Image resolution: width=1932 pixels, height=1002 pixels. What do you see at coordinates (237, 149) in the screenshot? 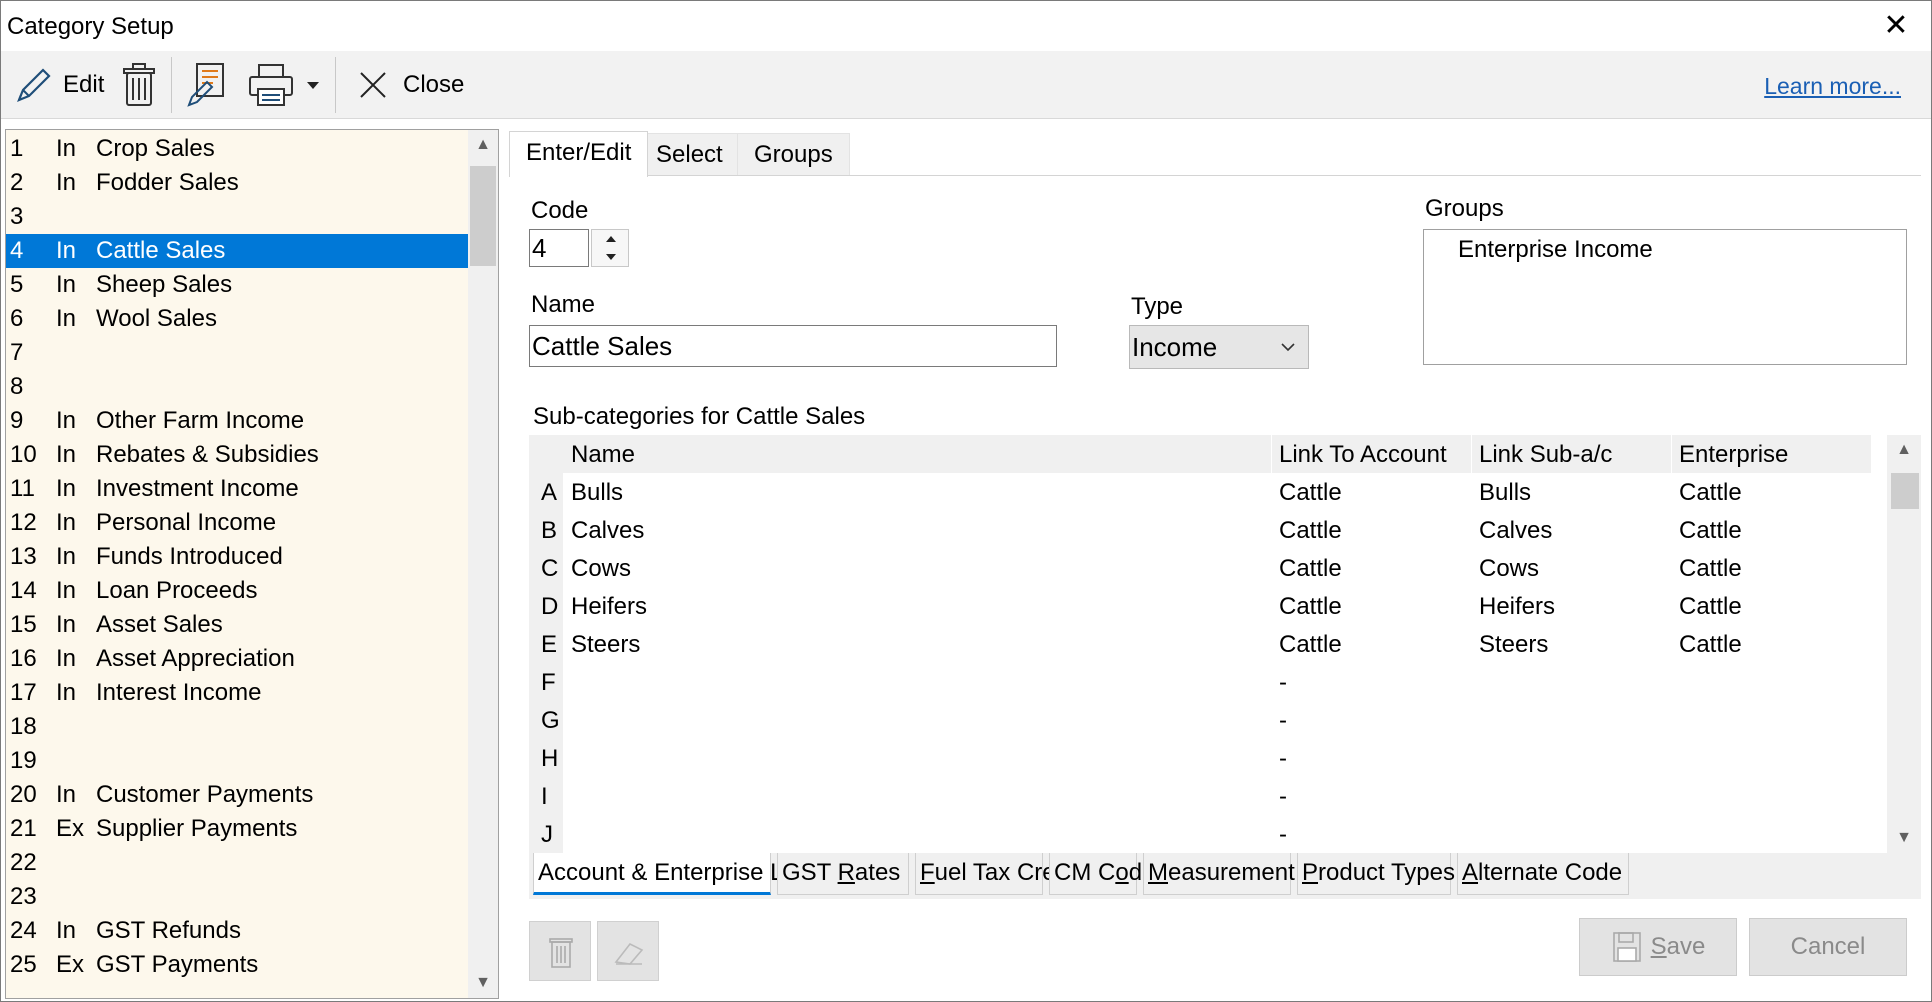
I see `category-row: 1 In Crop Sales` at bounding box center [237, 149].